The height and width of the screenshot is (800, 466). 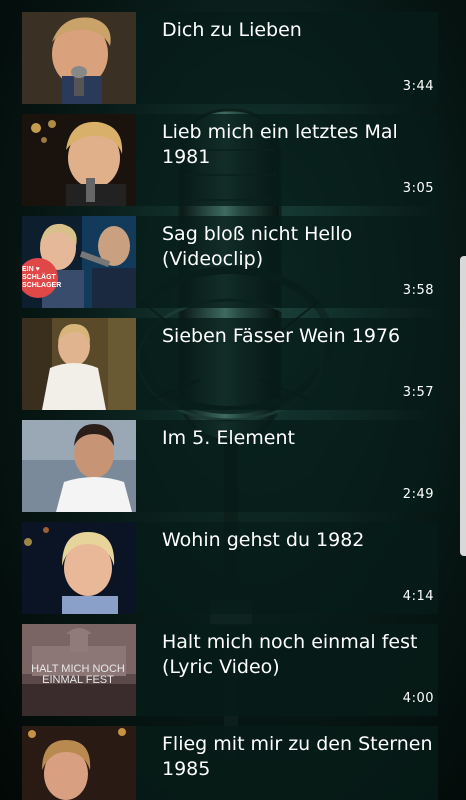 What do you see at coordinates (42, 277) in the screenshot?
I see `thumbnail-badge-text: EIN ♥ SCHLÄGT SCHLAGER` at bounding box center [42, 277].